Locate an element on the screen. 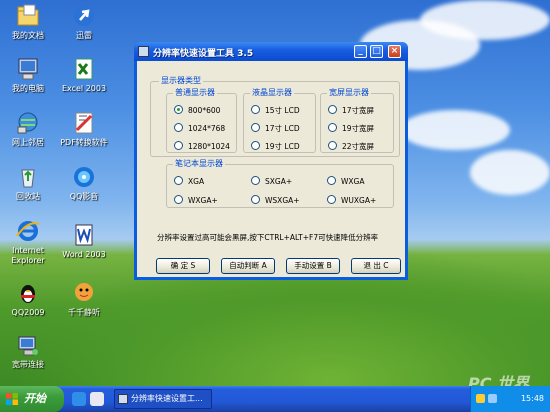 Image resolution: width=550 pixels, height=412 pixels. radio-sxga-plus: SXGA+ is located at coordinates (271, 181).